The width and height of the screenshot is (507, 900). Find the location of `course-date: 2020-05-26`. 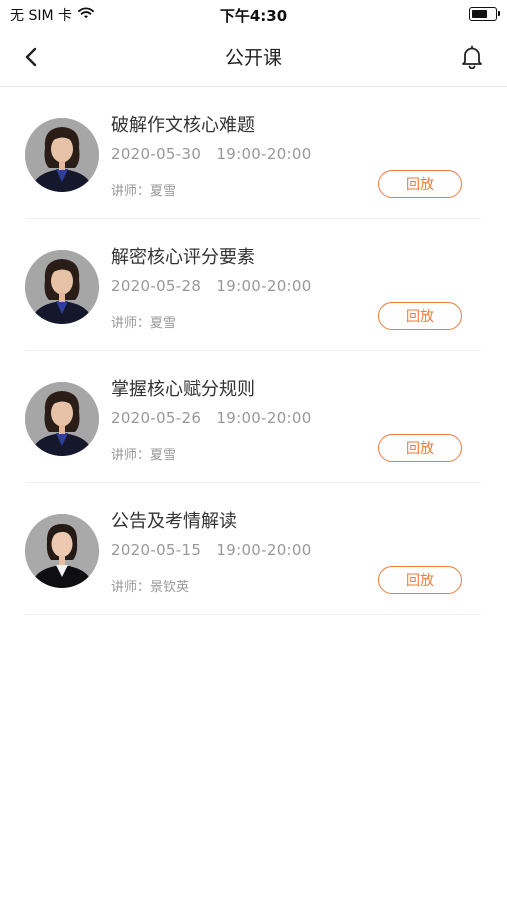

course-date: 2020-05-26 is located at coordinates (156, 418).